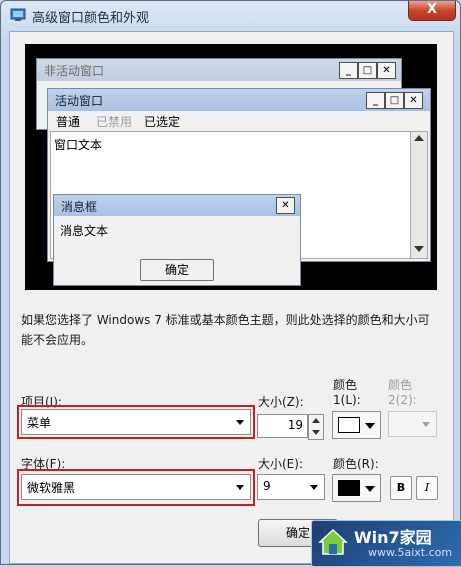 The height and width of the screenshot is (567, 461). What do you see at coordinates (79, 207) in the screenshot?
I see `preview-message-title: 消息框` at bounding box center [79, 207].